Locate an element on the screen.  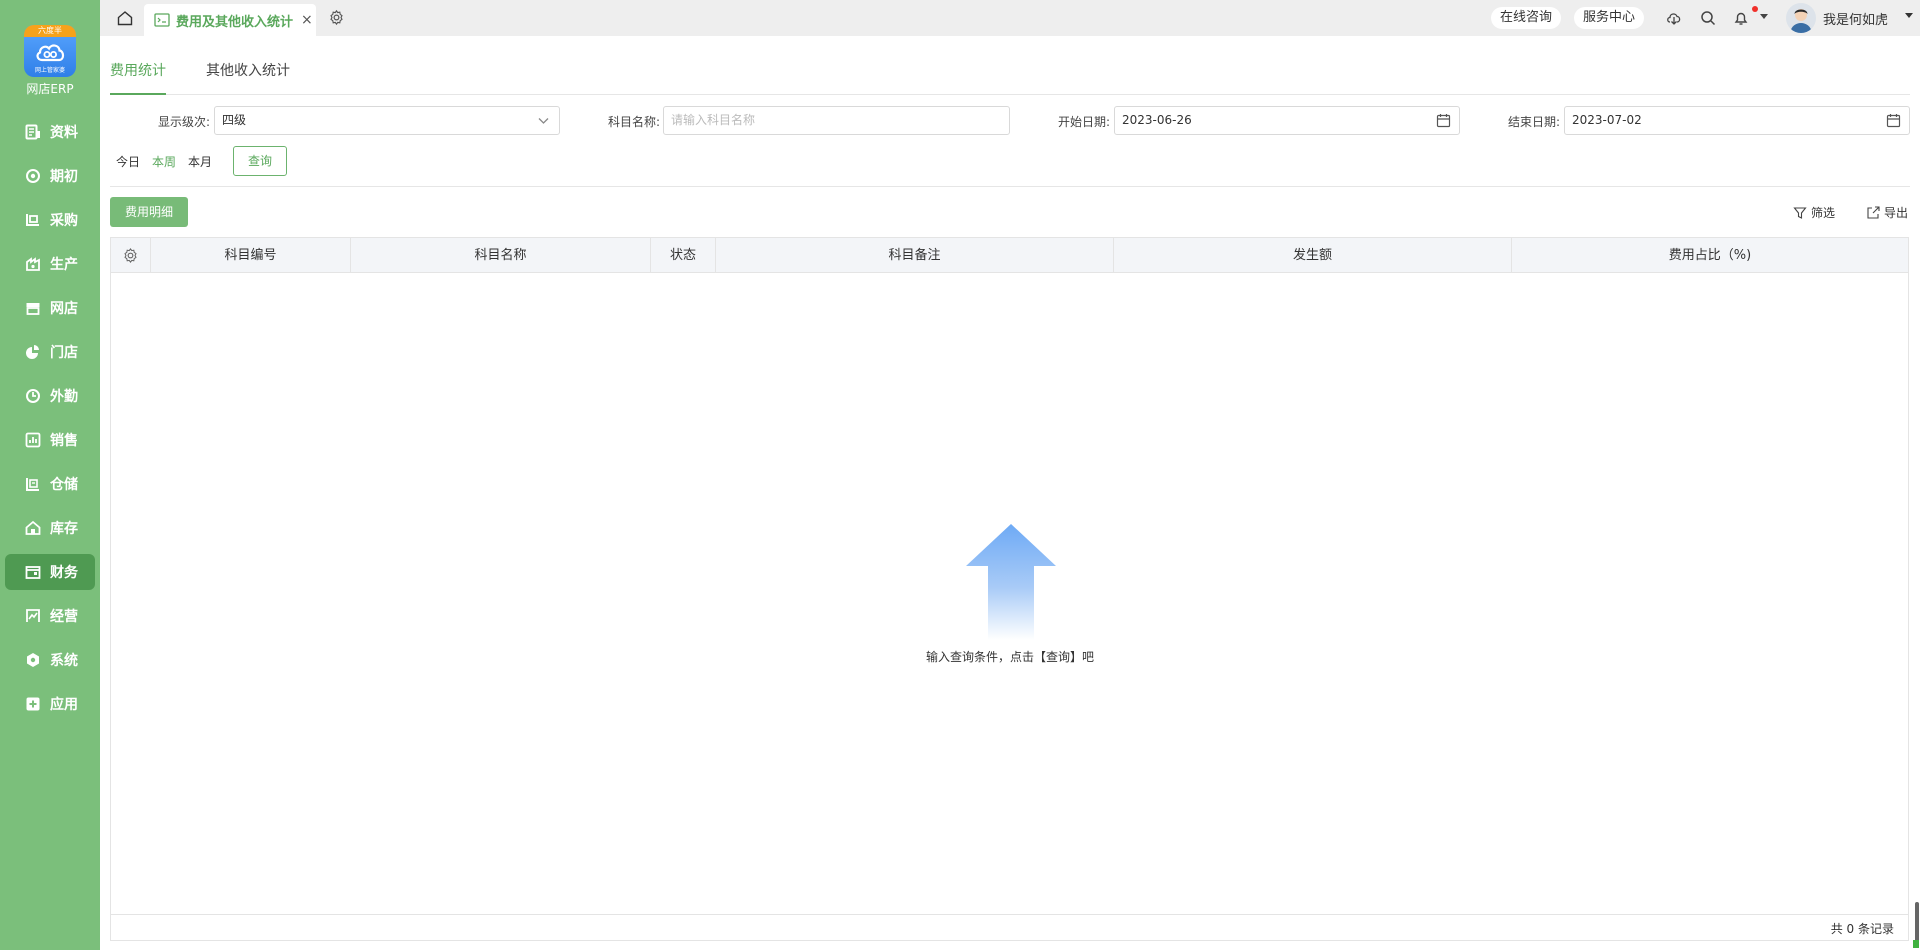
empty-state-text: 输入查询条件，点击【查询】吧 is located at coordinates (1010, 657).